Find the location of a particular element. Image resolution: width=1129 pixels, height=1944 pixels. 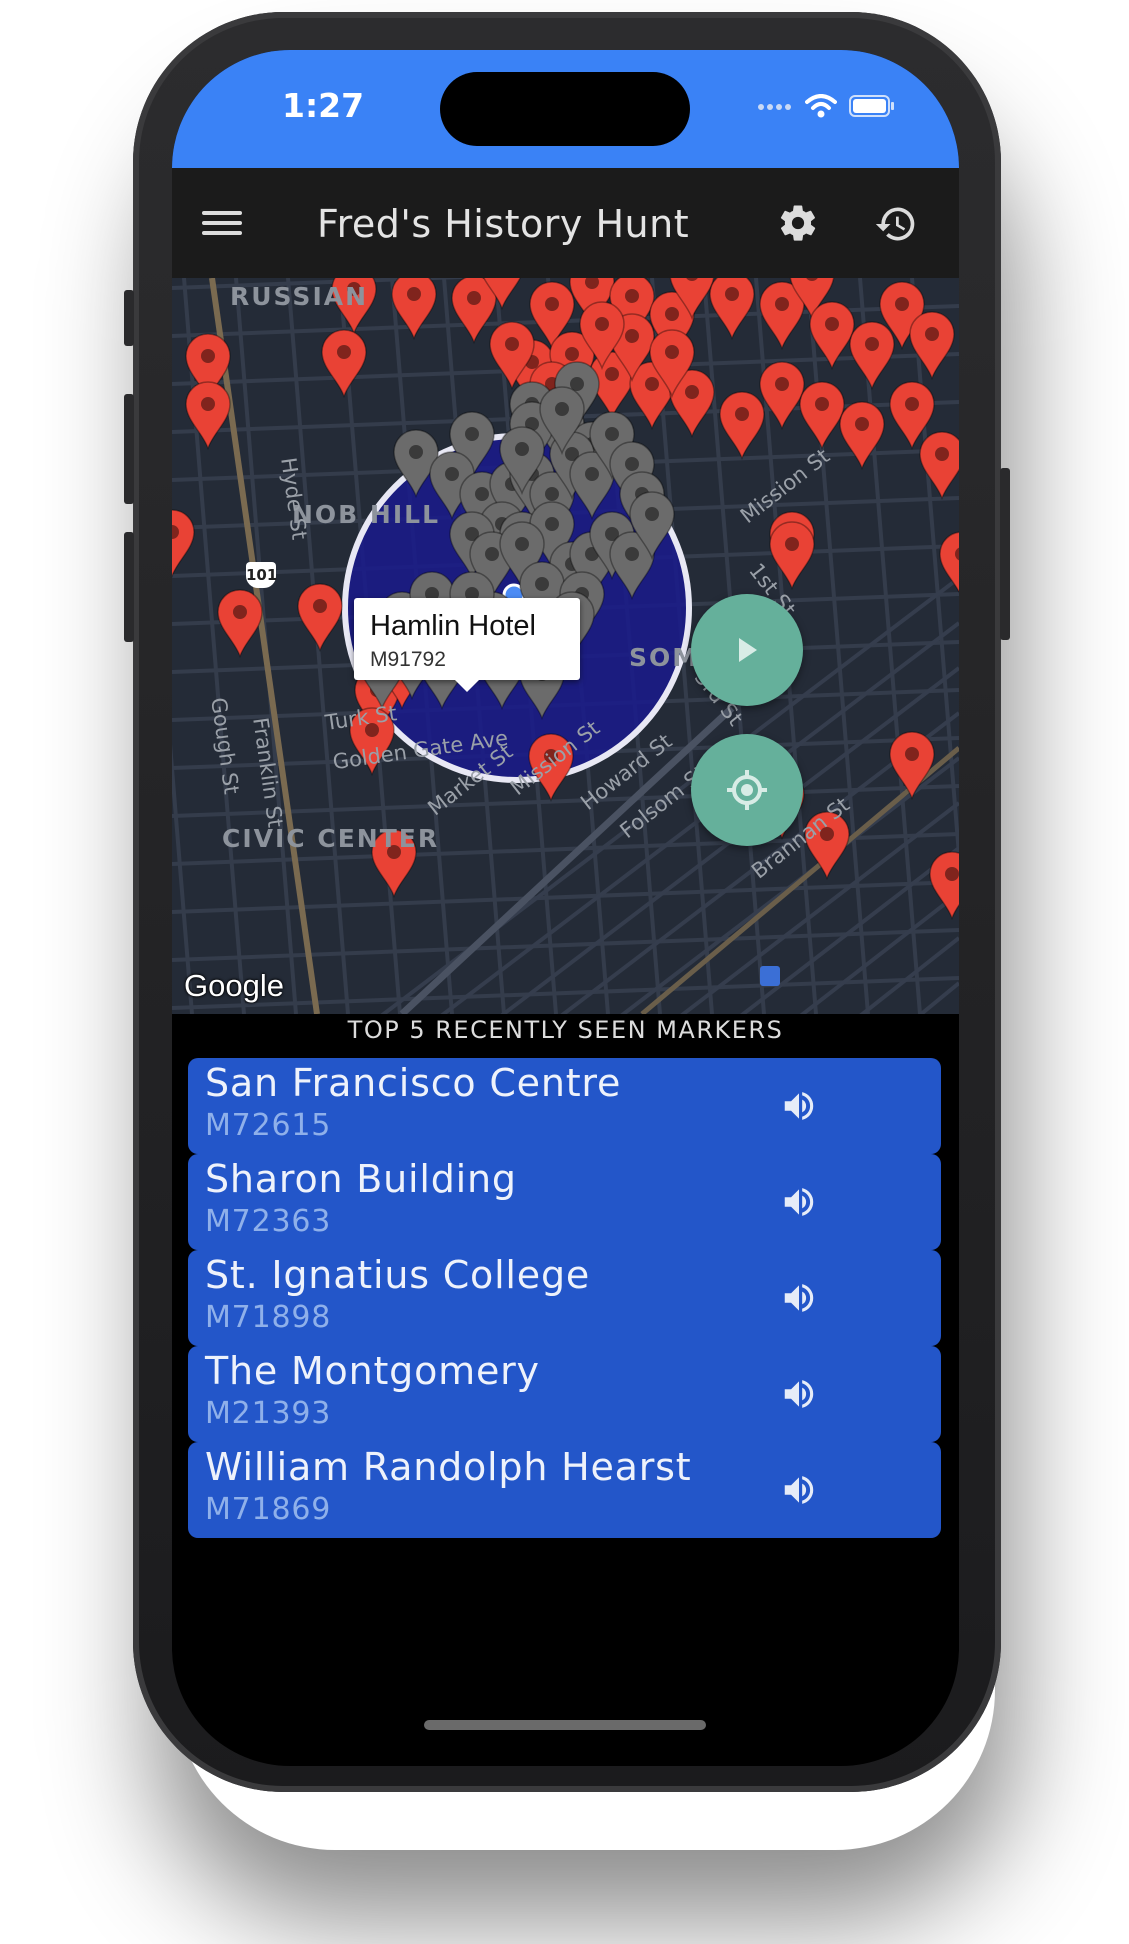

status-bar: 1:27 is located at coordinates (565, 109).